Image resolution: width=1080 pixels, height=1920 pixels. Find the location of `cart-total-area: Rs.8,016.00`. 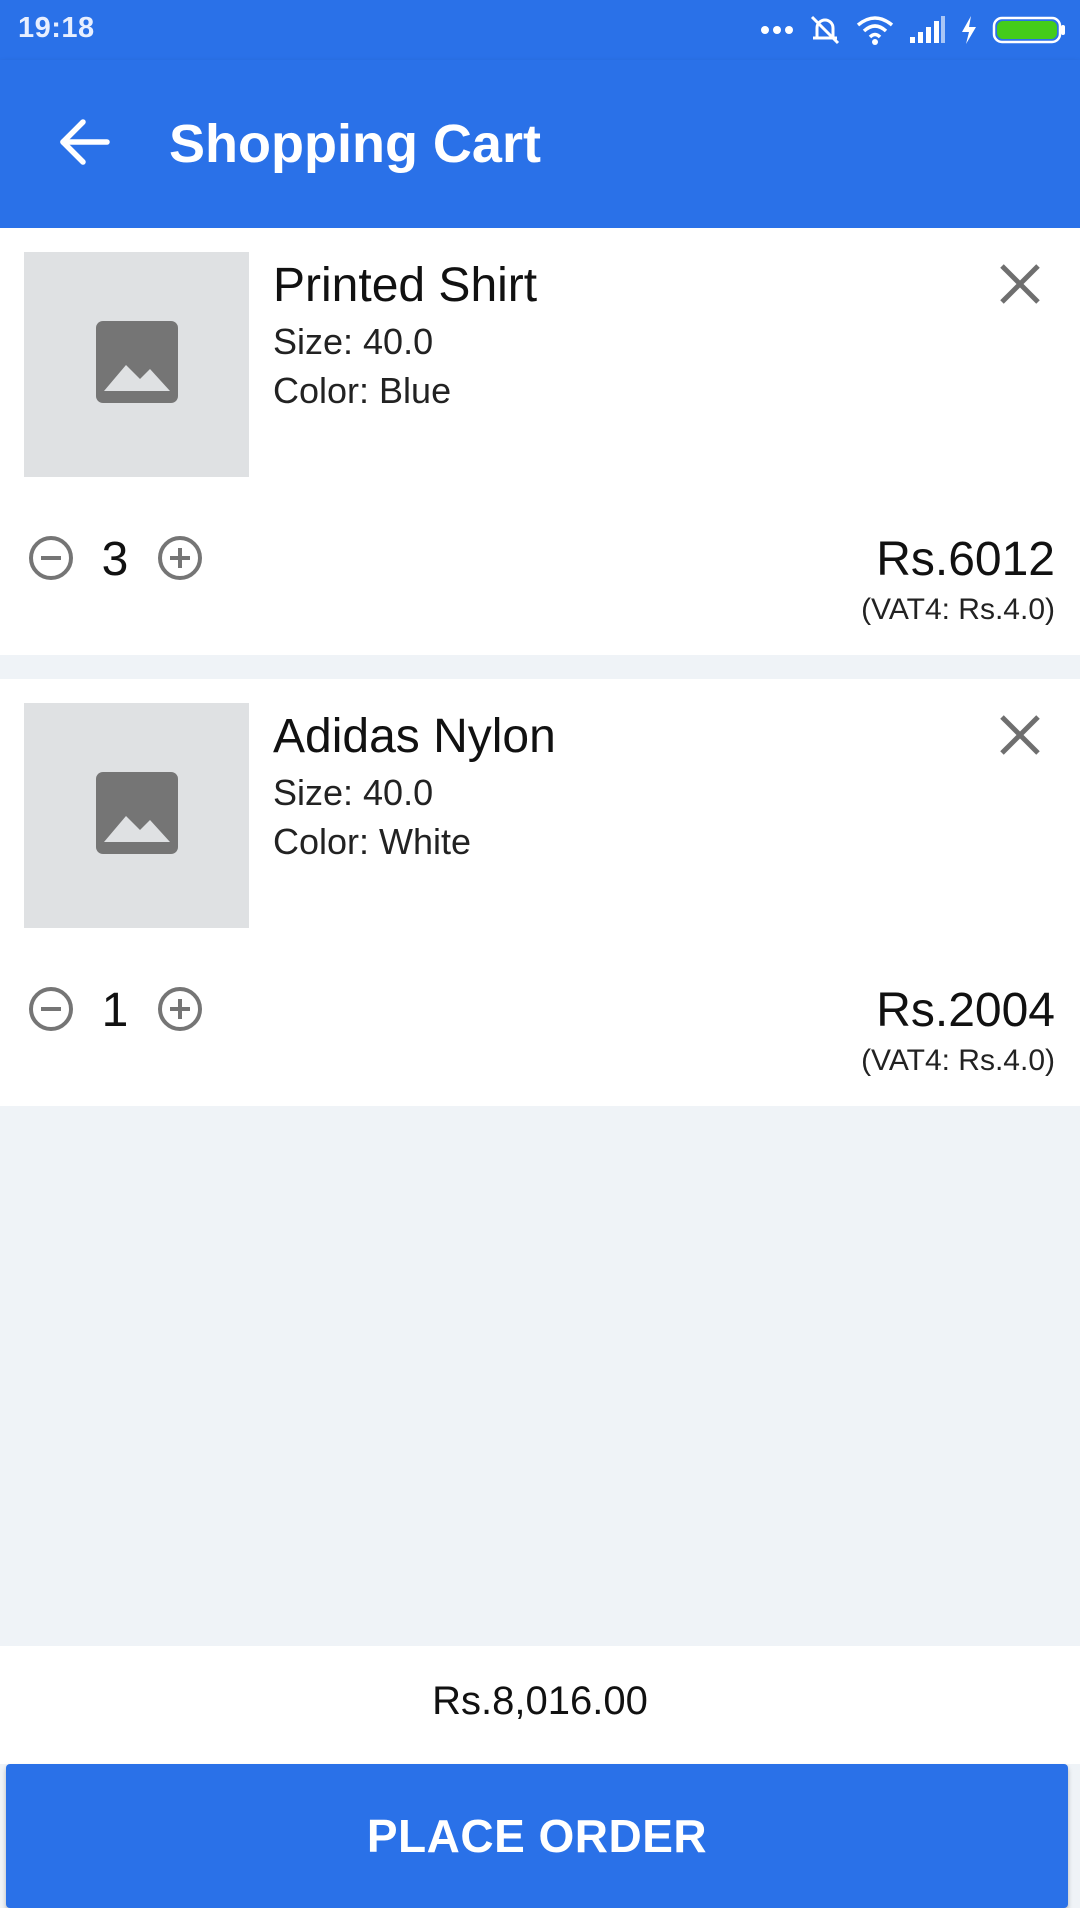

cart-total-area: Rs.8,016.00 is located at coordinates (540, 1705).